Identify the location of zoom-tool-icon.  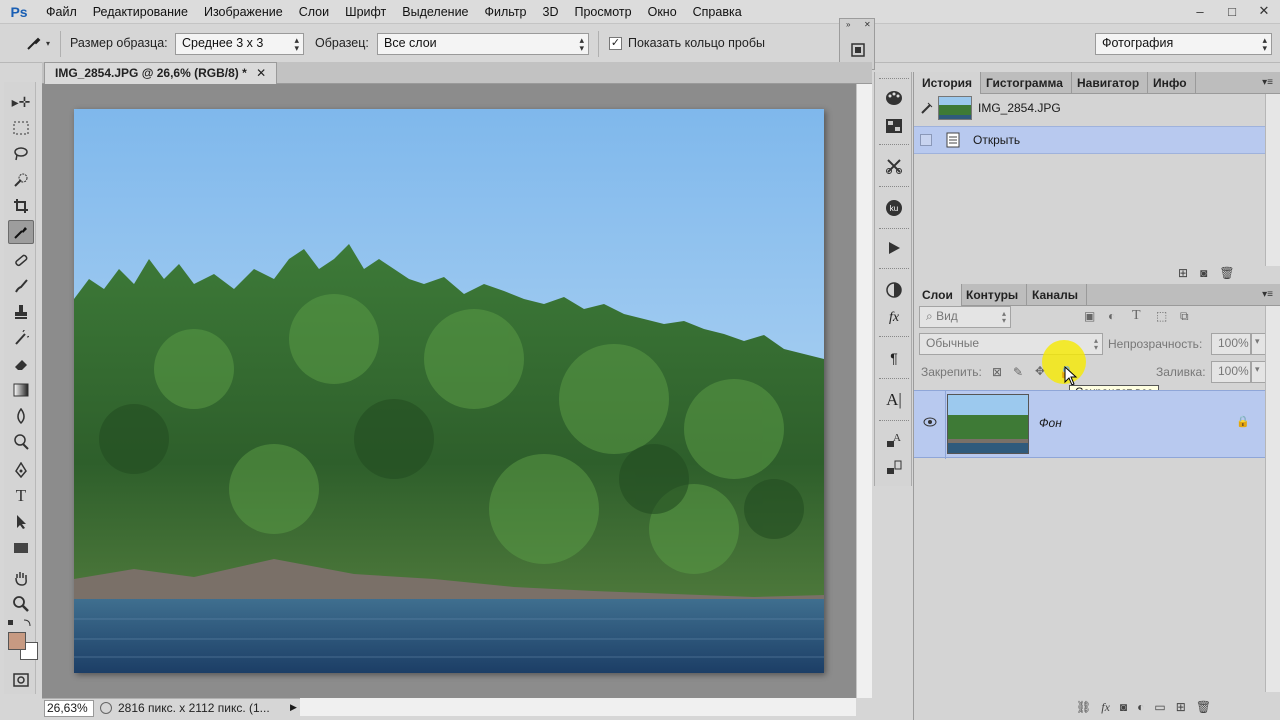
(21, 604).